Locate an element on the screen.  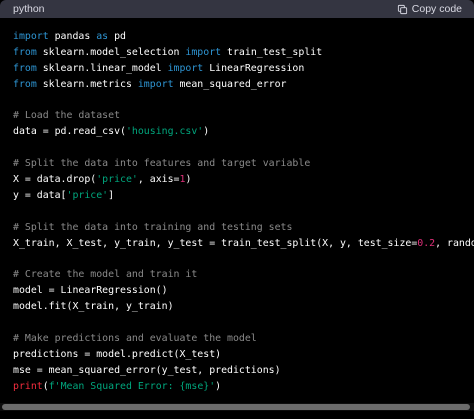
code-line: model.fit(X_train, y_train) is located at coordinates (243, 307).